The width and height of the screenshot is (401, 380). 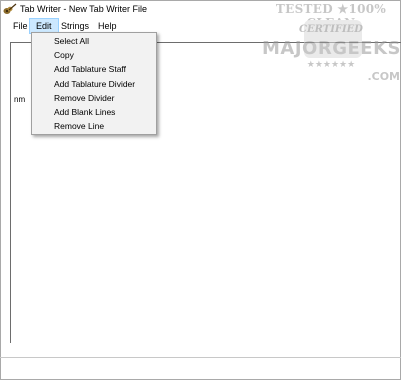 What do you see at coordinates (331, 29) in the screenshot?
I see `watermark-line-certified: CERTIFIED` at bounding box center [331, 29].